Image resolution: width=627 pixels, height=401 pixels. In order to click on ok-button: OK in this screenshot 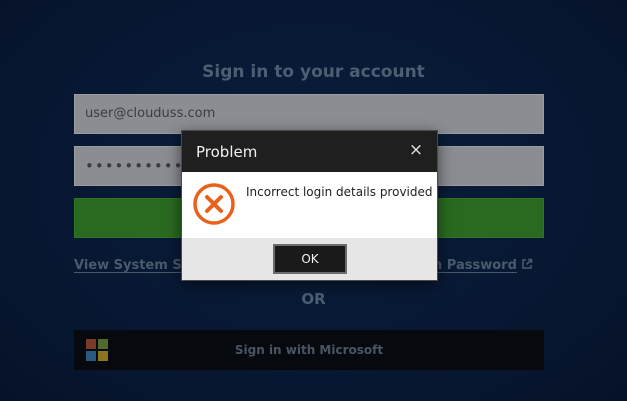, I will do `click(310, 259)`.